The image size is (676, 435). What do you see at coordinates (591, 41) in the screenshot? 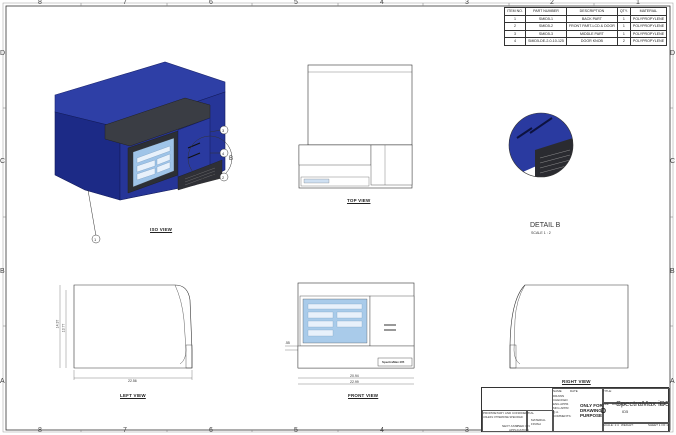
I see `bom-cell: DOOR KNOB` at bounding box center [591, 41].